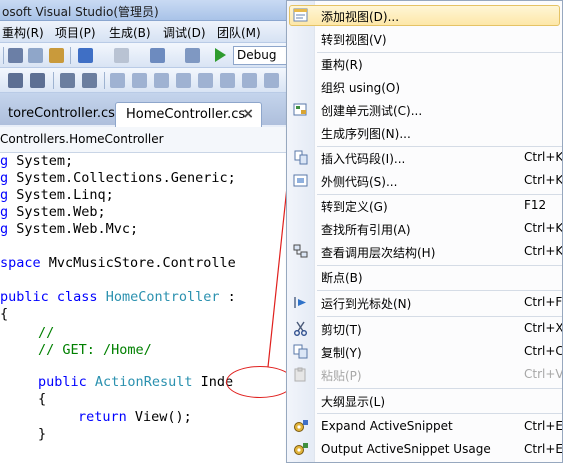 This screenshot has width=563, height=463. I want to click on menu-item-label: 大纲显示(L), so click(353, 402).